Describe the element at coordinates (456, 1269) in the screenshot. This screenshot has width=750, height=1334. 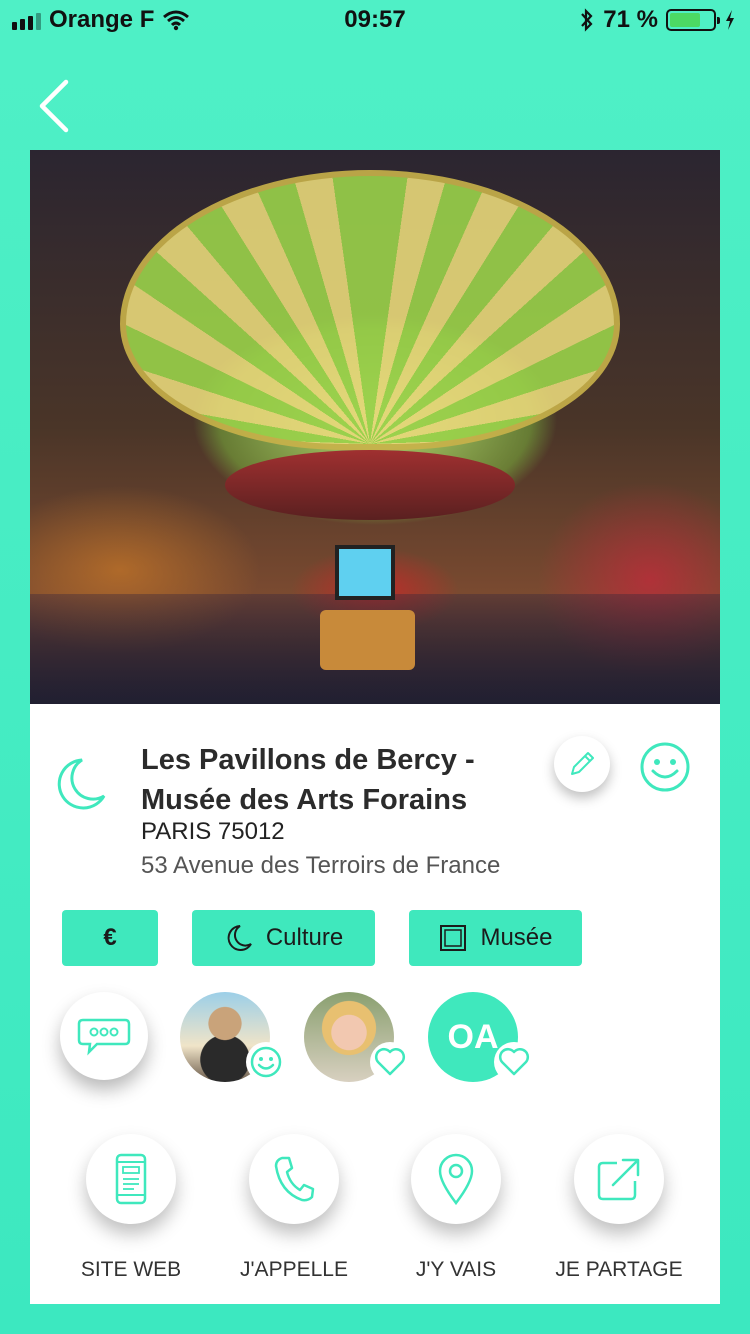
I see `directions-label: J'Y VAIS` at that location.